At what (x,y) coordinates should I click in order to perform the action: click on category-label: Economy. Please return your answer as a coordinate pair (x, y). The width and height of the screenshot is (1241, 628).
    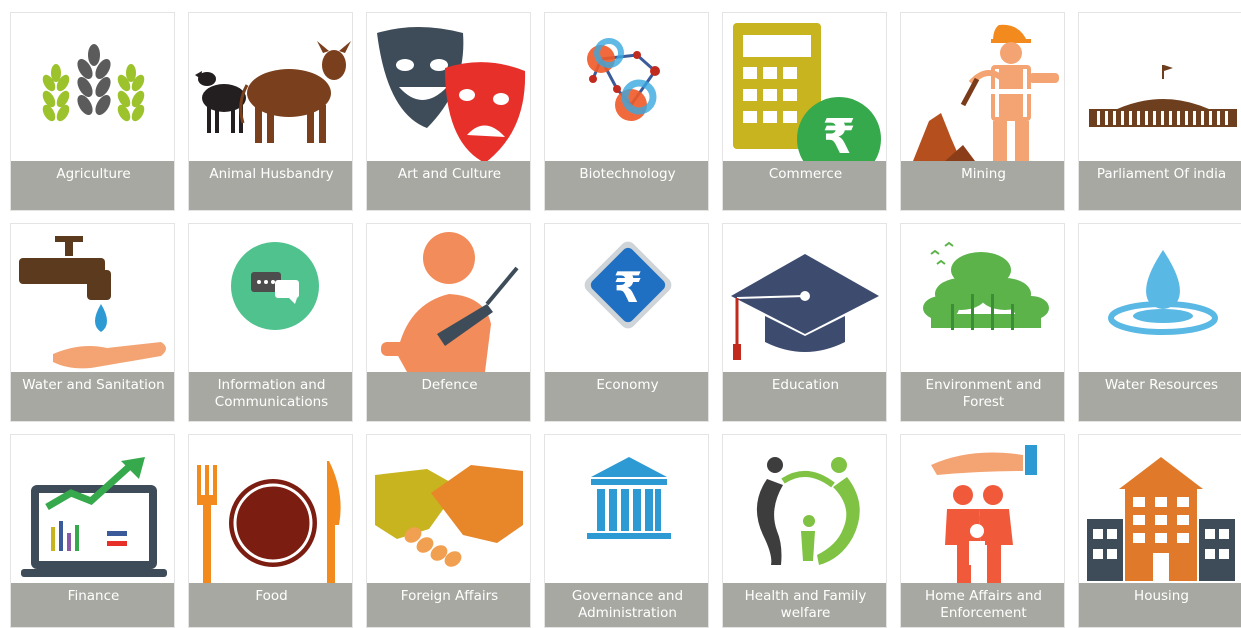
    Looking at the image, I should click on (626, 396).